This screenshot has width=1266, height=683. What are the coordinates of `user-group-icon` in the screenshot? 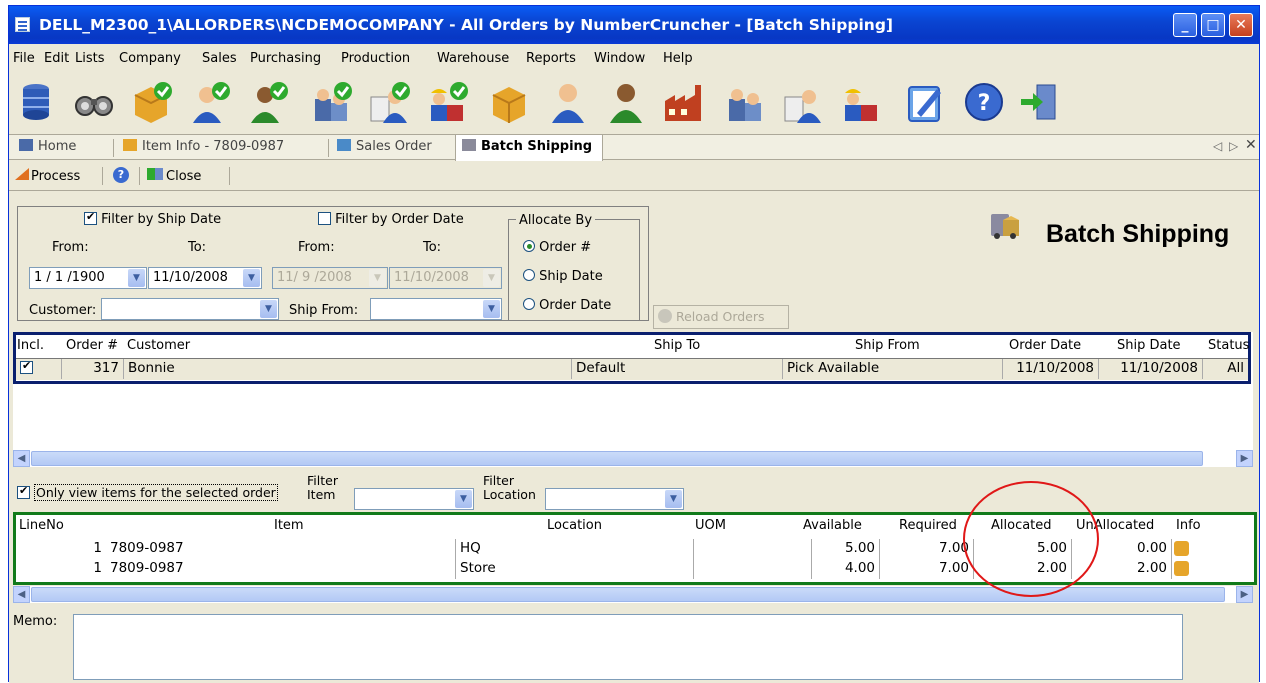 It's located at (746, 102).